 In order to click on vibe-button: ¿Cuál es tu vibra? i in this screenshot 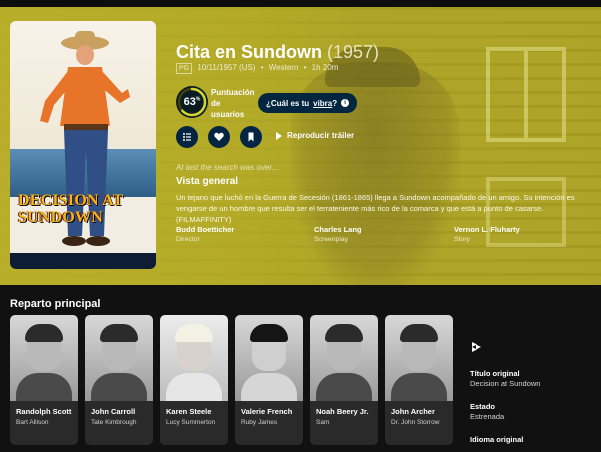, I will do `click(308, 103)`.